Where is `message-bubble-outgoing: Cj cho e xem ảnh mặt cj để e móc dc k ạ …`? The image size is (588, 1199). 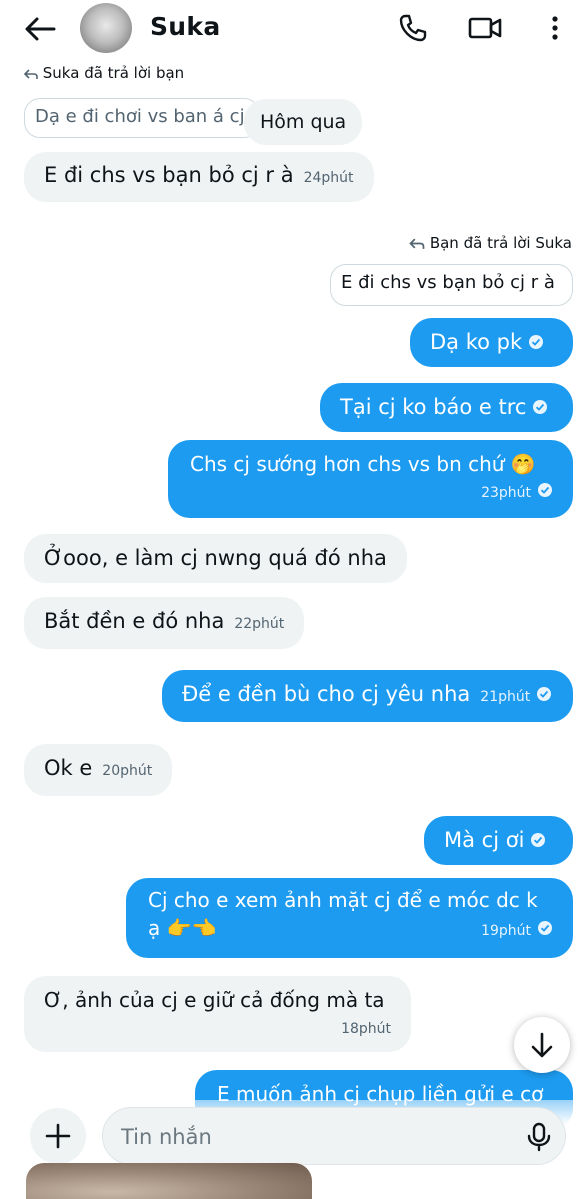 message-bubble-outgoing: Cj cho e xem ảnh mặt cj để e móc dc k ạ … is located at coordinates (349, 918).